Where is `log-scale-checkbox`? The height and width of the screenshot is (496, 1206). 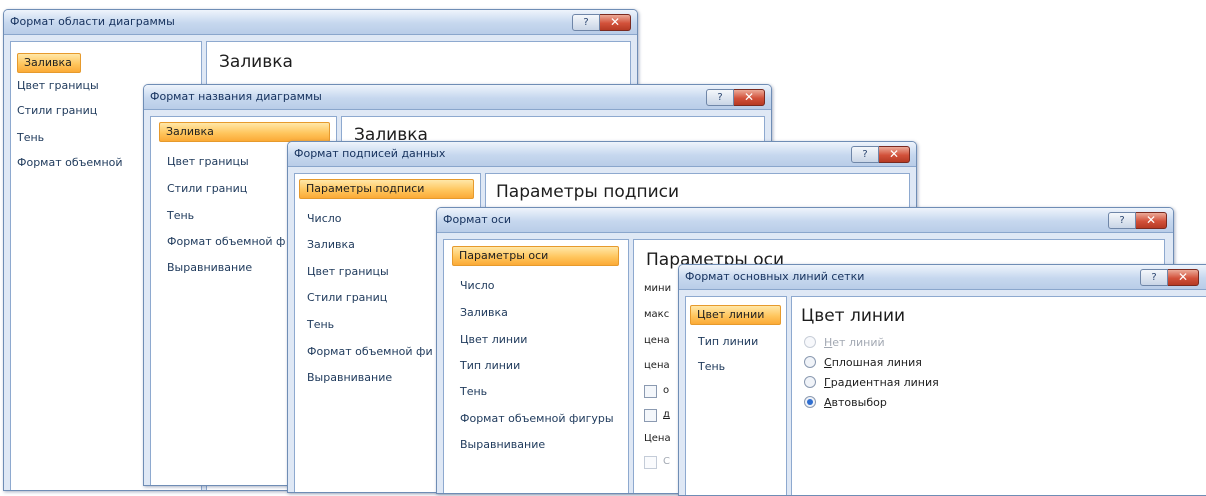 log-scale-checkbox is located at coordinates (650, 415).